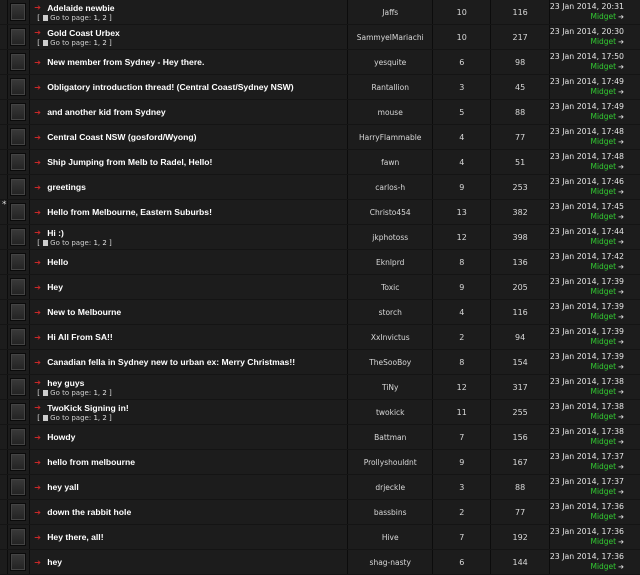 This screenshot has width=640, height=575. What do you see at coordinates (391, 512) in the screenshot?
I see `topic-author: bassbins` at bounding box center [391, 512].